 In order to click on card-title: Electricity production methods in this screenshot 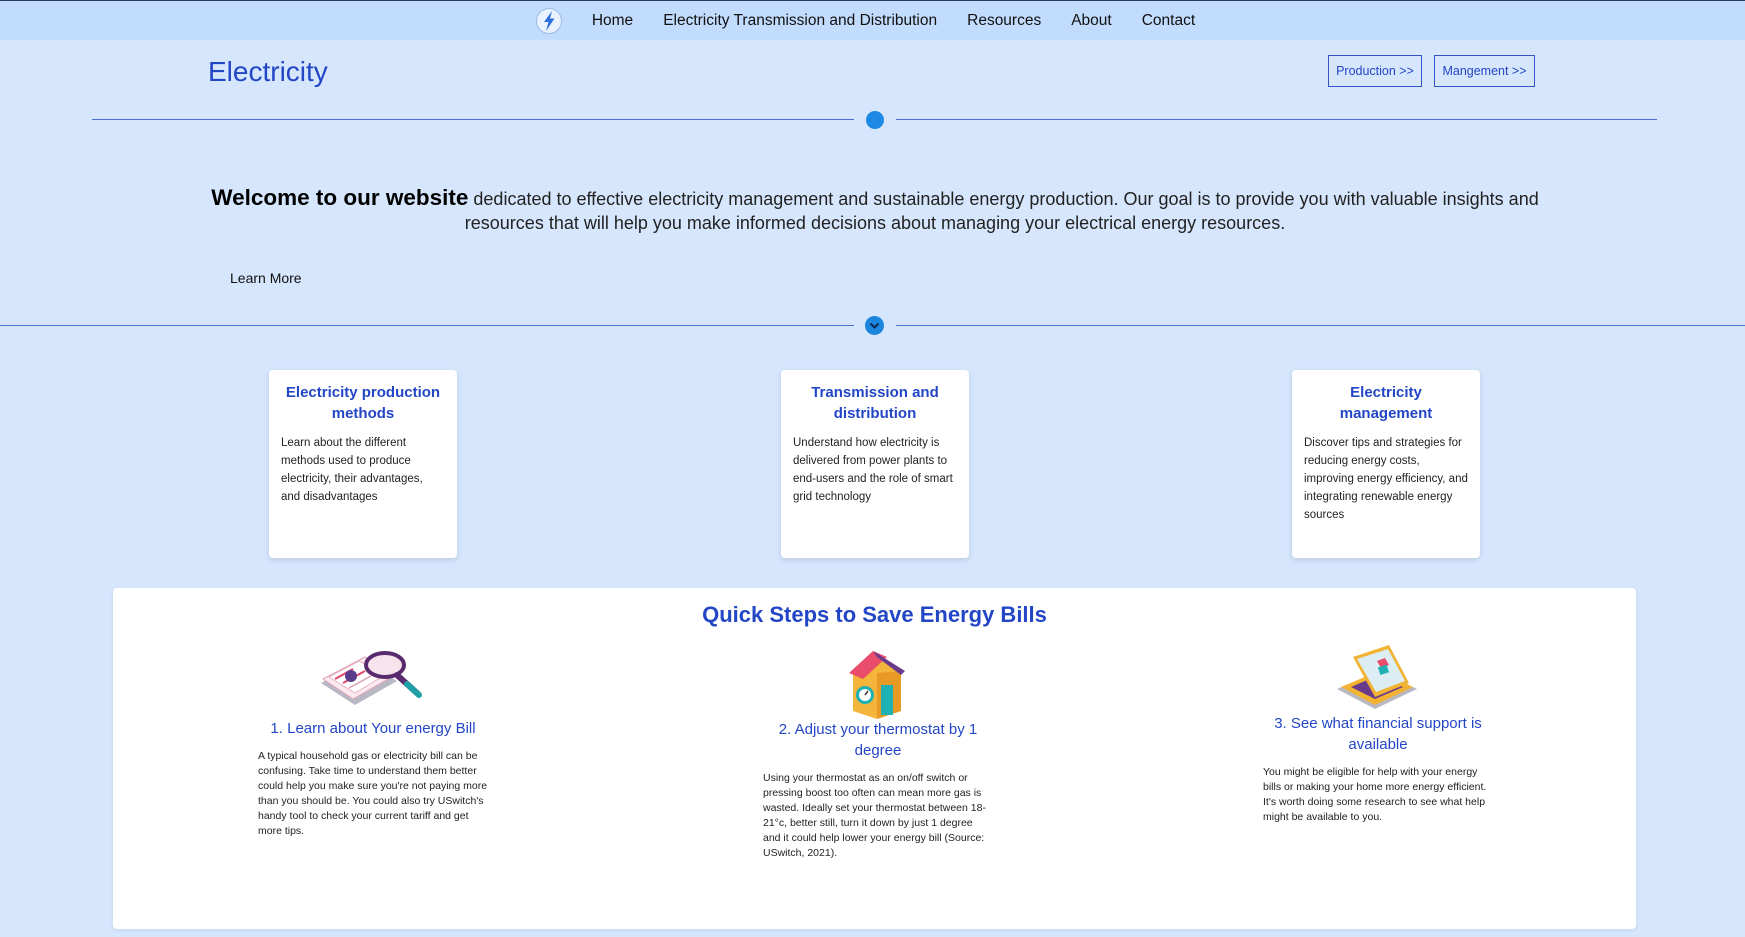, I will do `click(363, 403)`.